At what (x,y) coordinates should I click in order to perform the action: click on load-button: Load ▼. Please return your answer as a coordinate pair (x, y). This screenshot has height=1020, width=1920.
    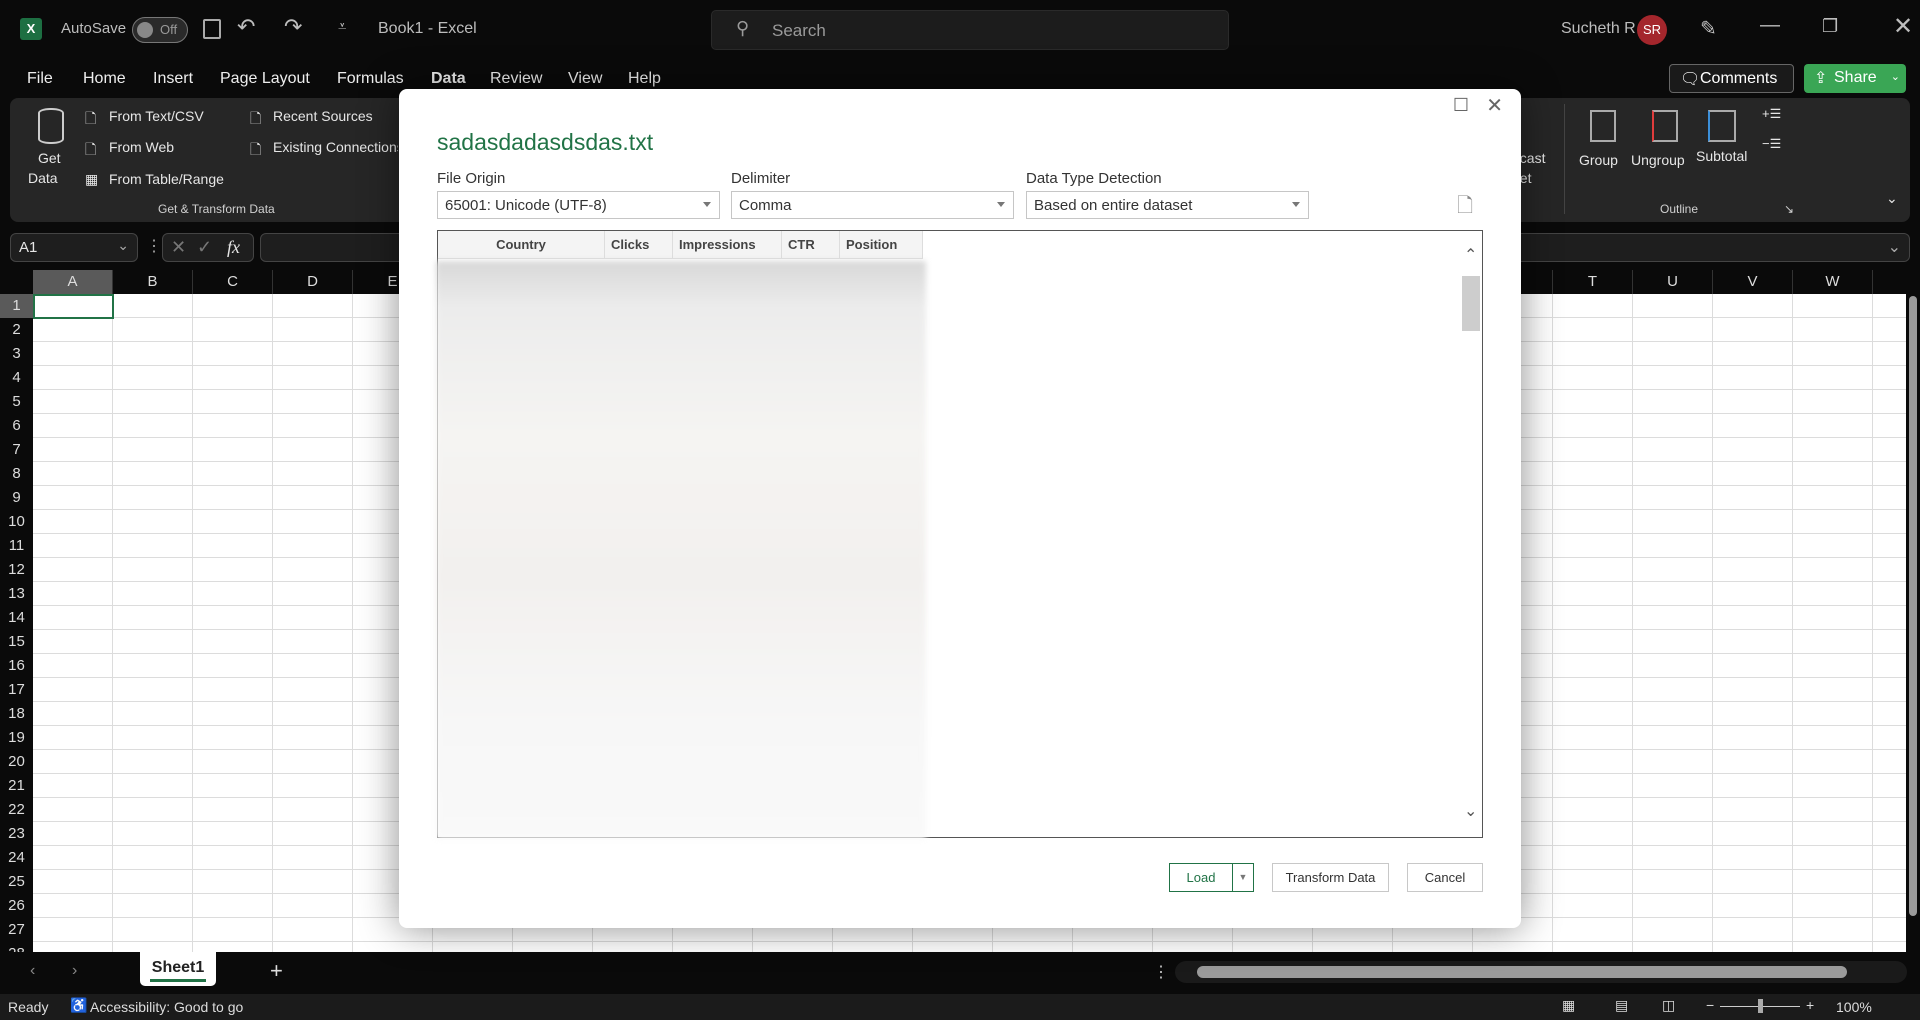
    Looking at the image, I should click on (1211, 877).